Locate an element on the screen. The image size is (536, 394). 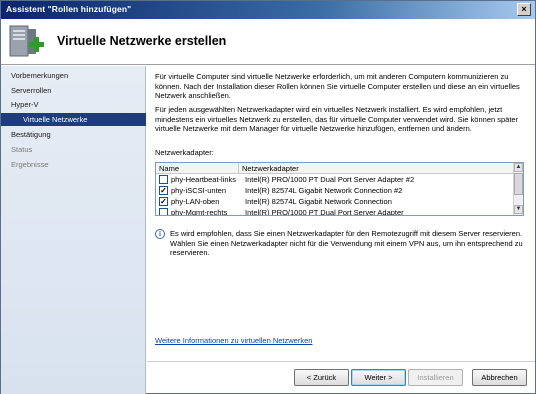
table-scrollbar: ▲ ▼ is located at coordinates (518, 189).